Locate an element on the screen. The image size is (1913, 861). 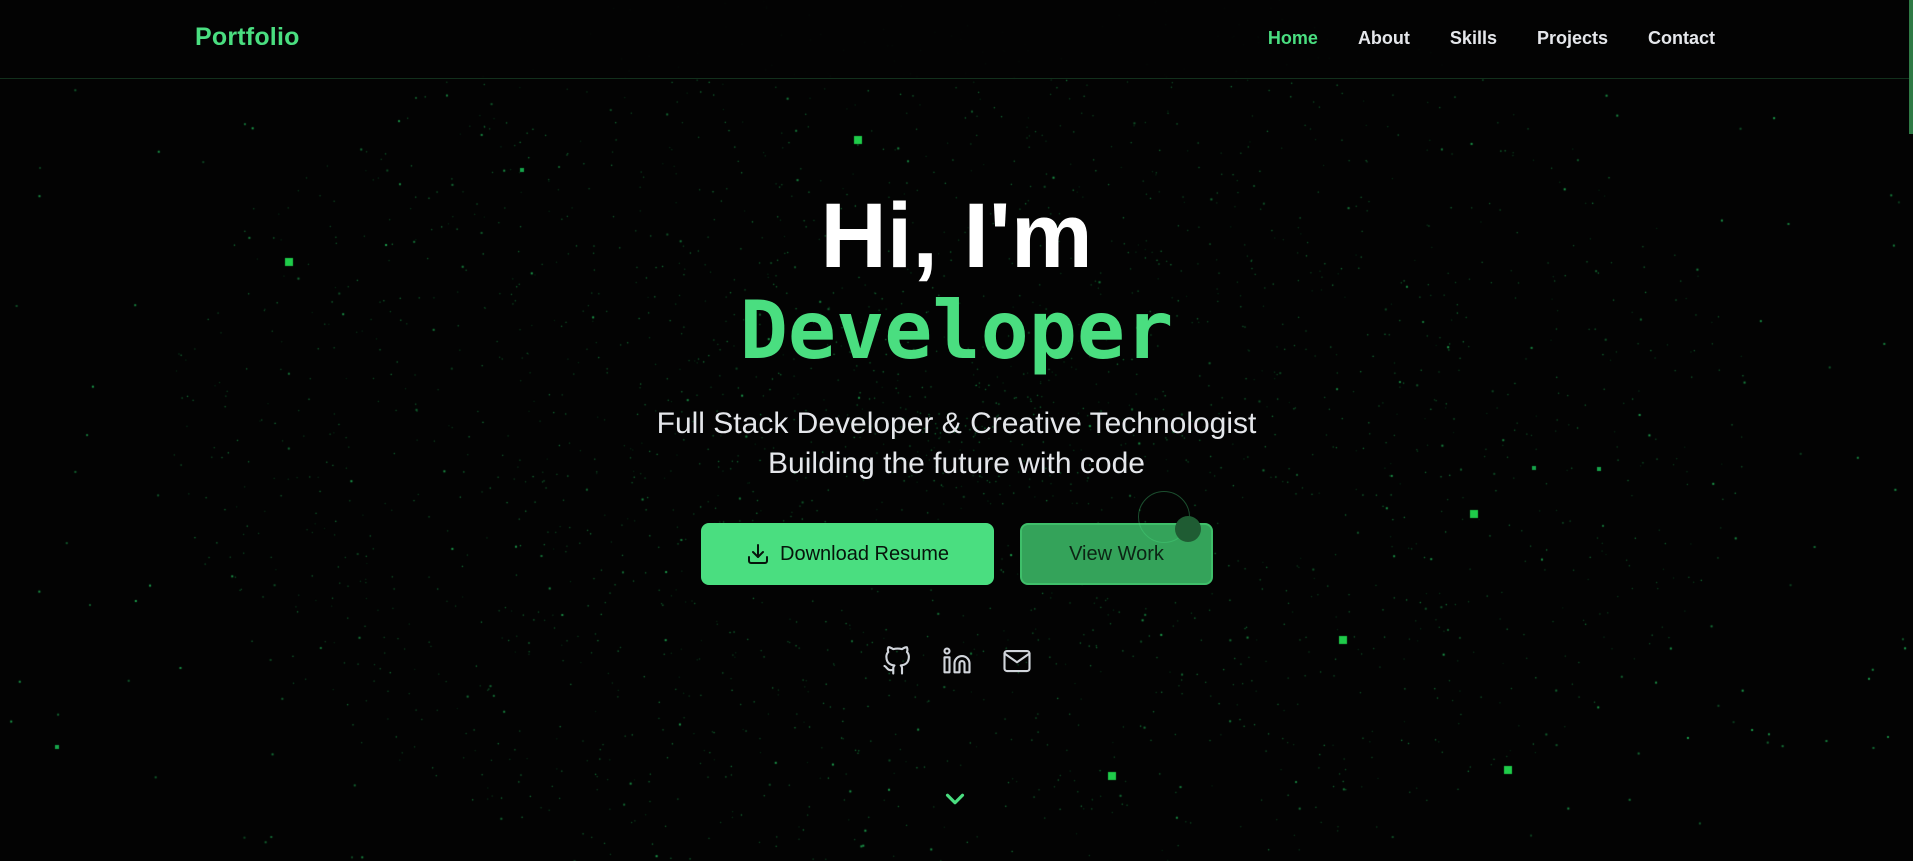
download-icon is located at coordinates (758, 554).